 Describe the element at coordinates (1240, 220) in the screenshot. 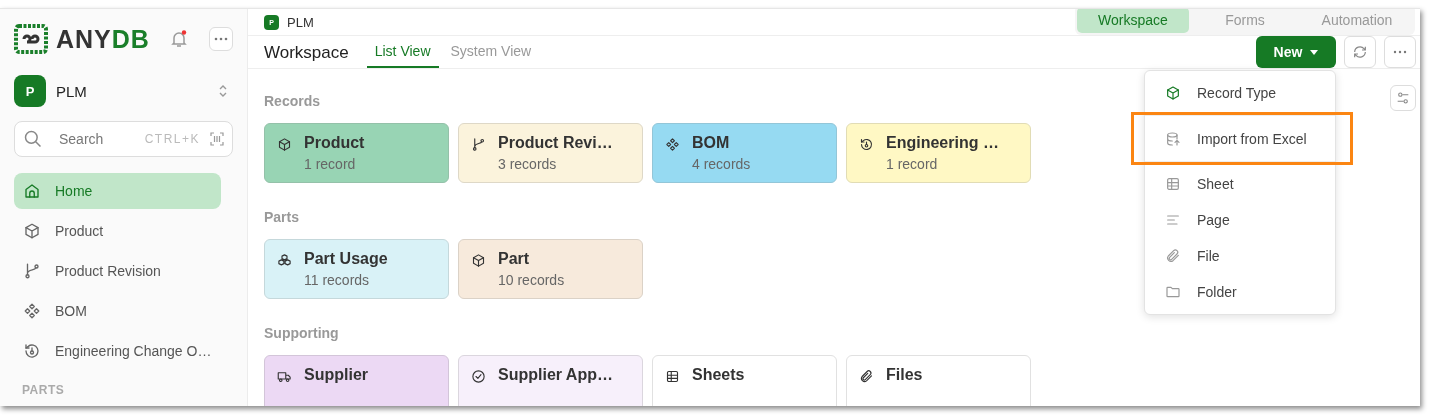

I see `menu-item: Page` at that location.